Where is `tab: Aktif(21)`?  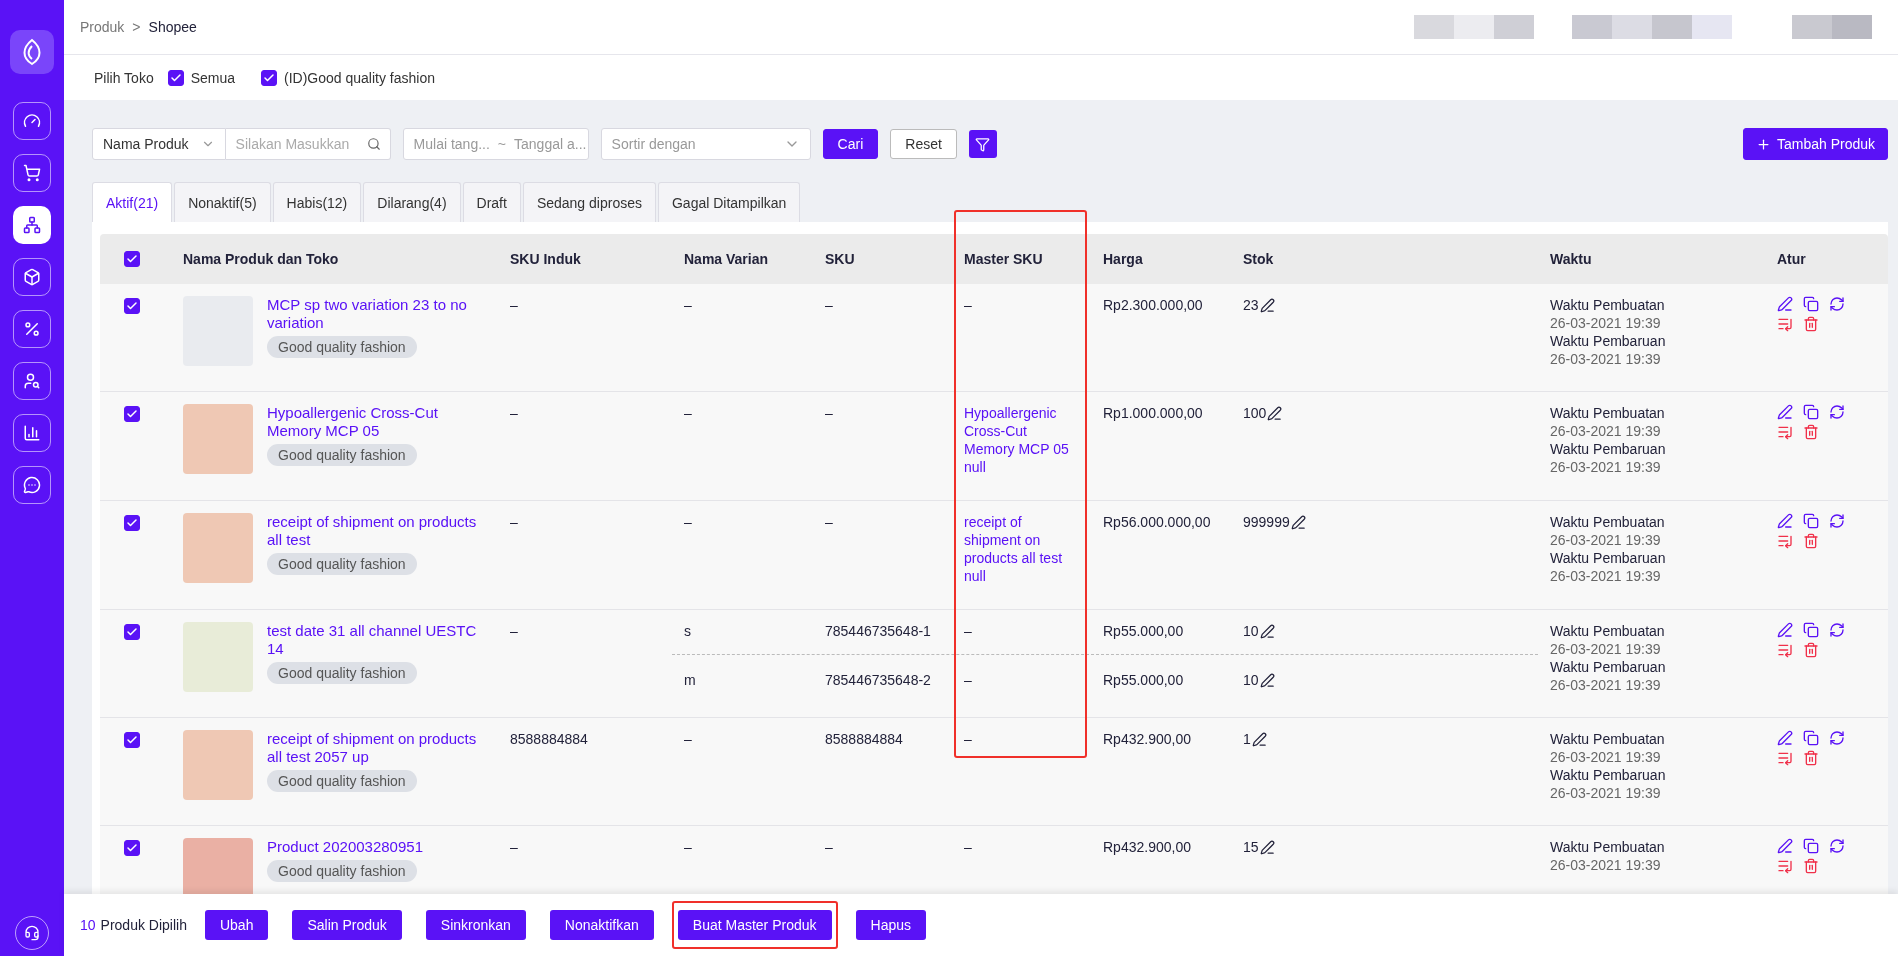 tab: Aktif(21) is located at coordinates (132, 202).